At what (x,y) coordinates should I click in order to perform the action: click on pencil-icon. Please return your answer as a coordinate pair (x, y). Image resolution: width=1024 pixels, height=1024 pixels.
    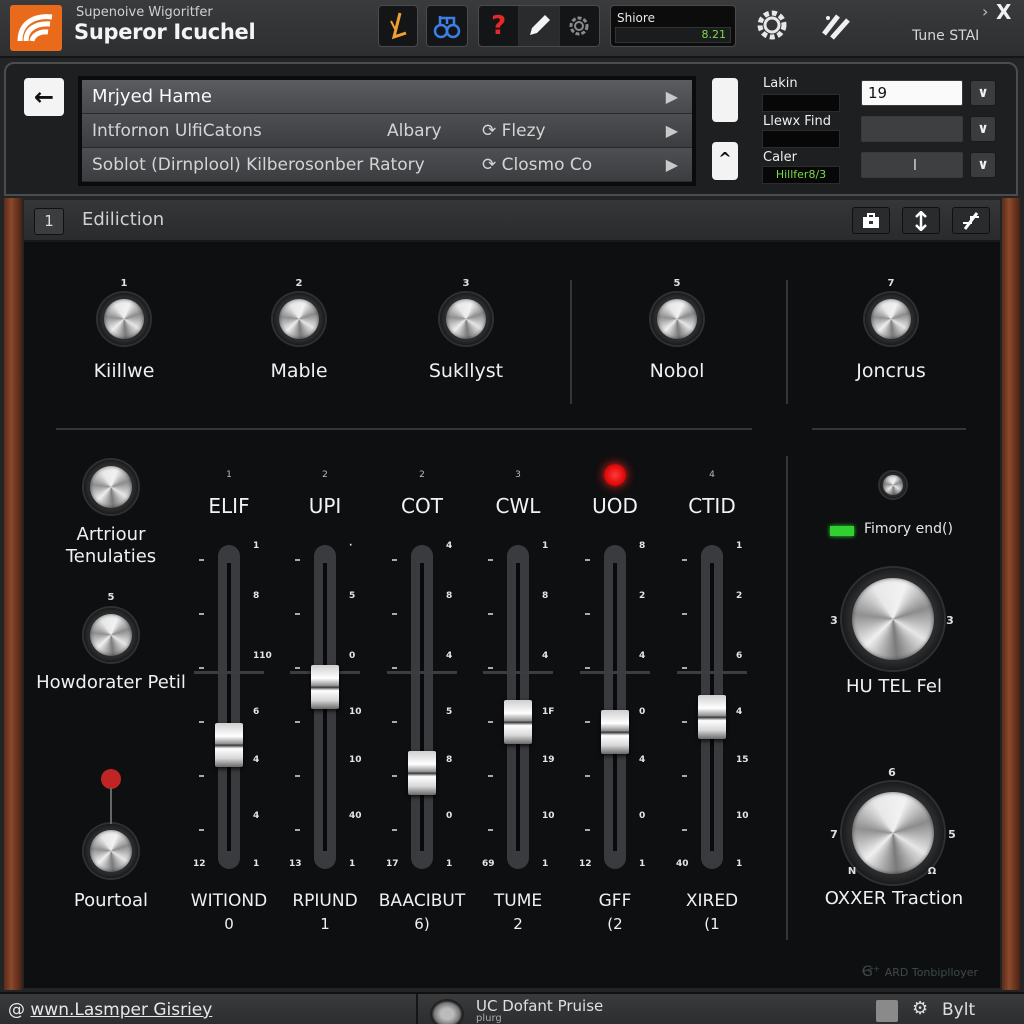
    Looking at the image, I should click on (539, 25).